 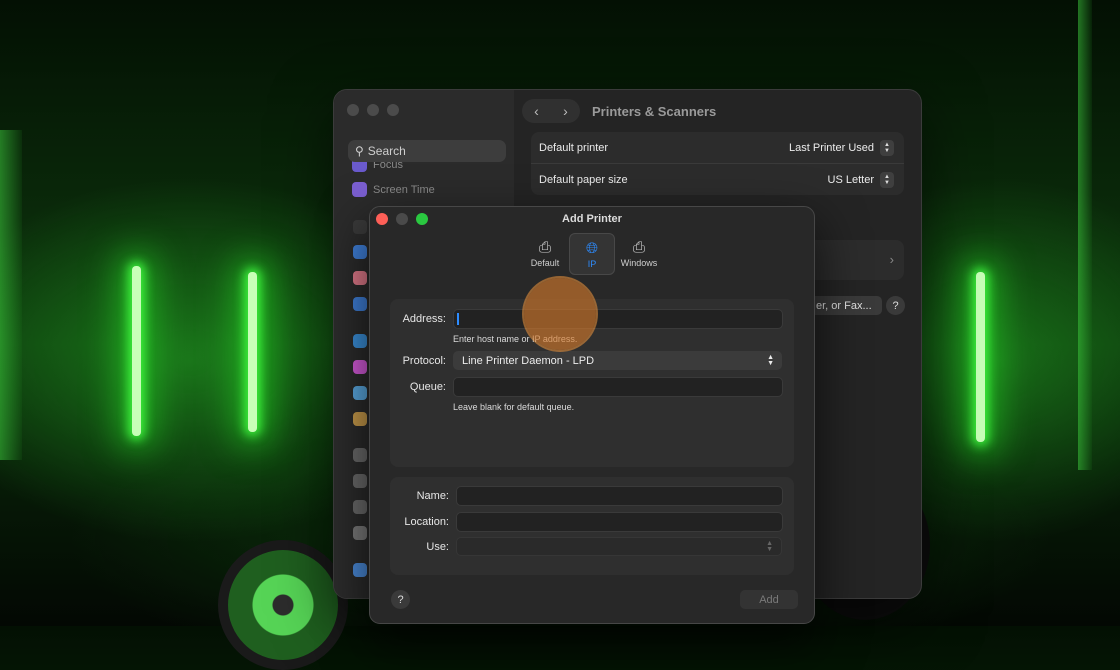 What do you see at coordinates (536, 111) in the screenshot?
I see `chevron-left-icon: ‹` at bounding box center [536, 111].